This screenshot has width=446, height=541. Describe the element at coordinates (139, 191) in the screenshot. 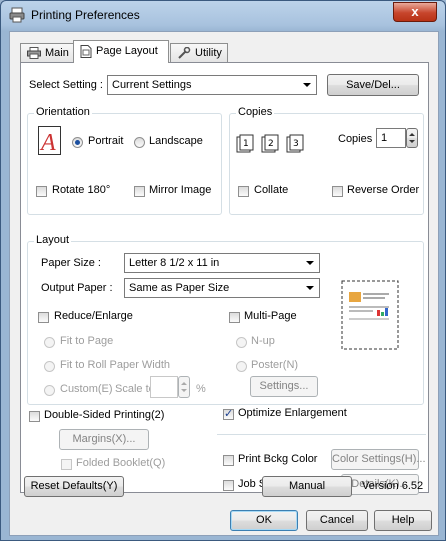

I see `mirror-image-checkbox` at that location.